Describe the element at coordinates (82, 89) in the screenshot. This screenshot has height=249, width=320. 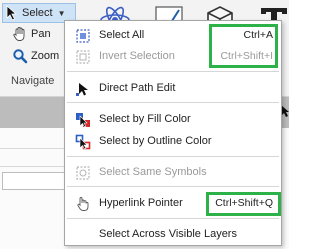
I see `direct-path-edit-icon` at that location.